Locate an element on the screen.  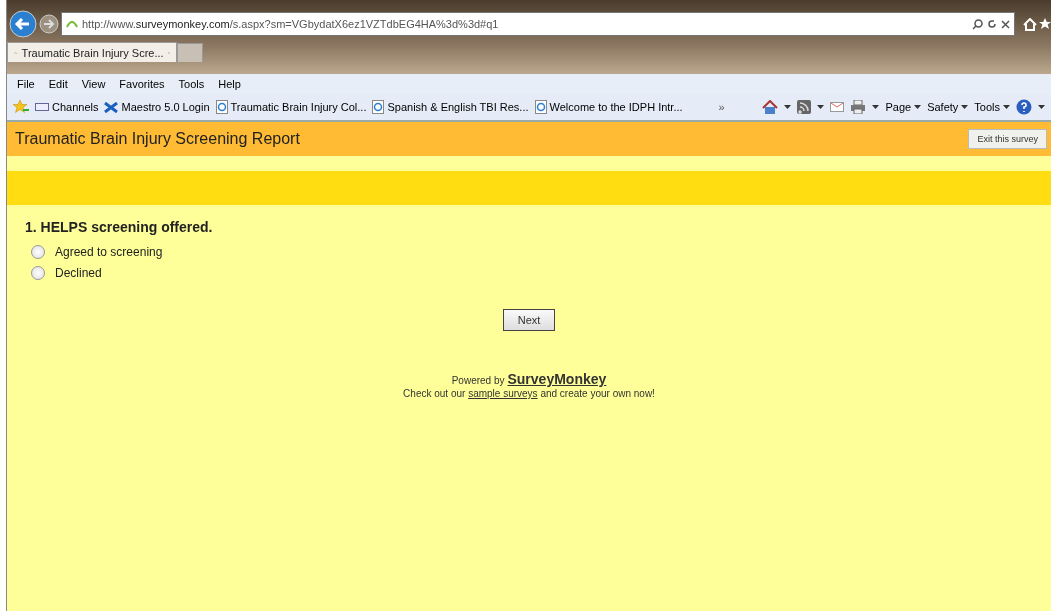
forward-button is located at coordinates (49, 24).